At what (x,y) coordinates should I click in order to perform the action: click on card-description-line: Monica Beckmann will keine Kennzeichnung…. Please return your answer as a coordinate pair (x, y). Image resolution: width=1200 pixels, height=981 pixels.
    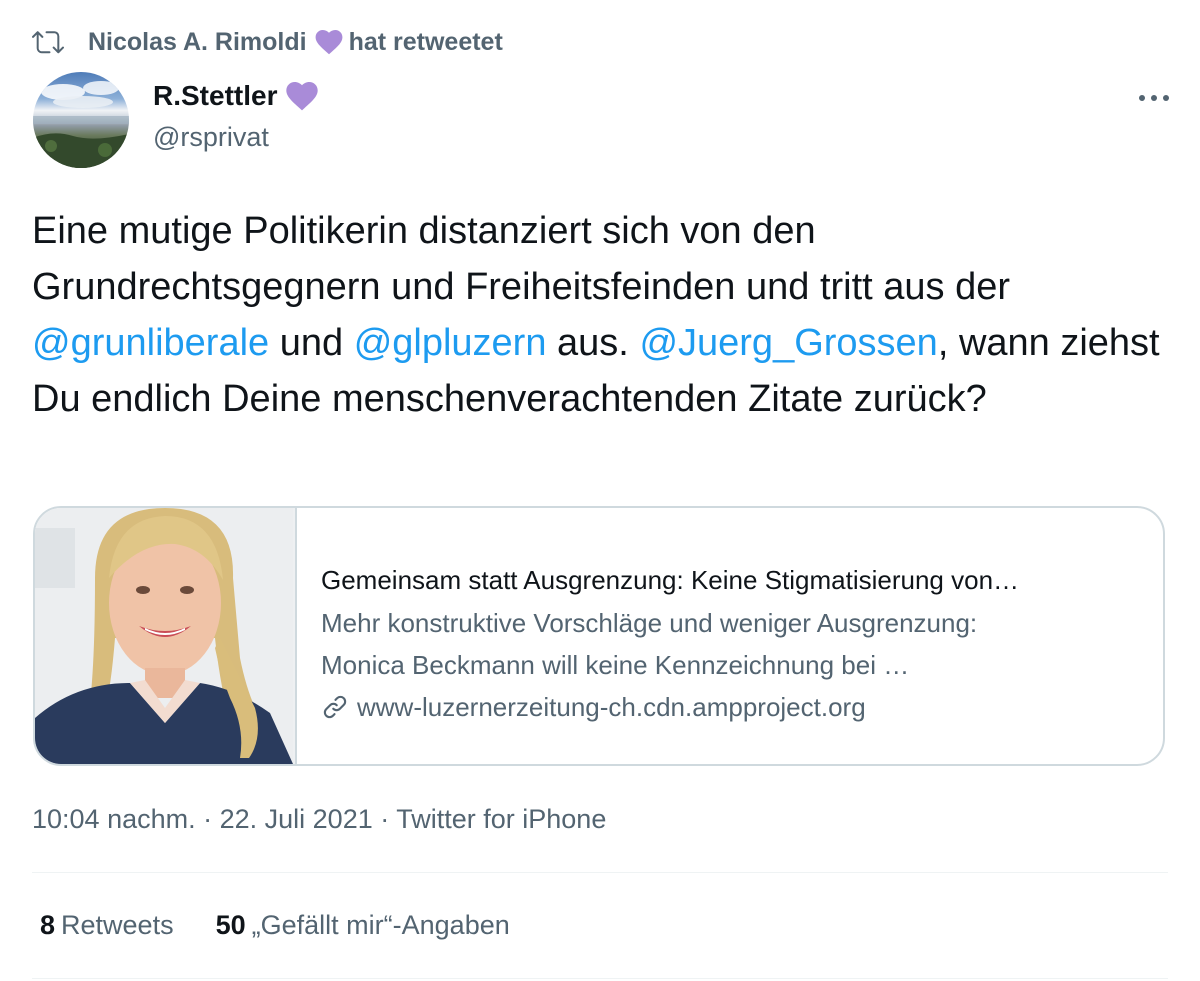
    Looking at the image, I should click on (615, 665).